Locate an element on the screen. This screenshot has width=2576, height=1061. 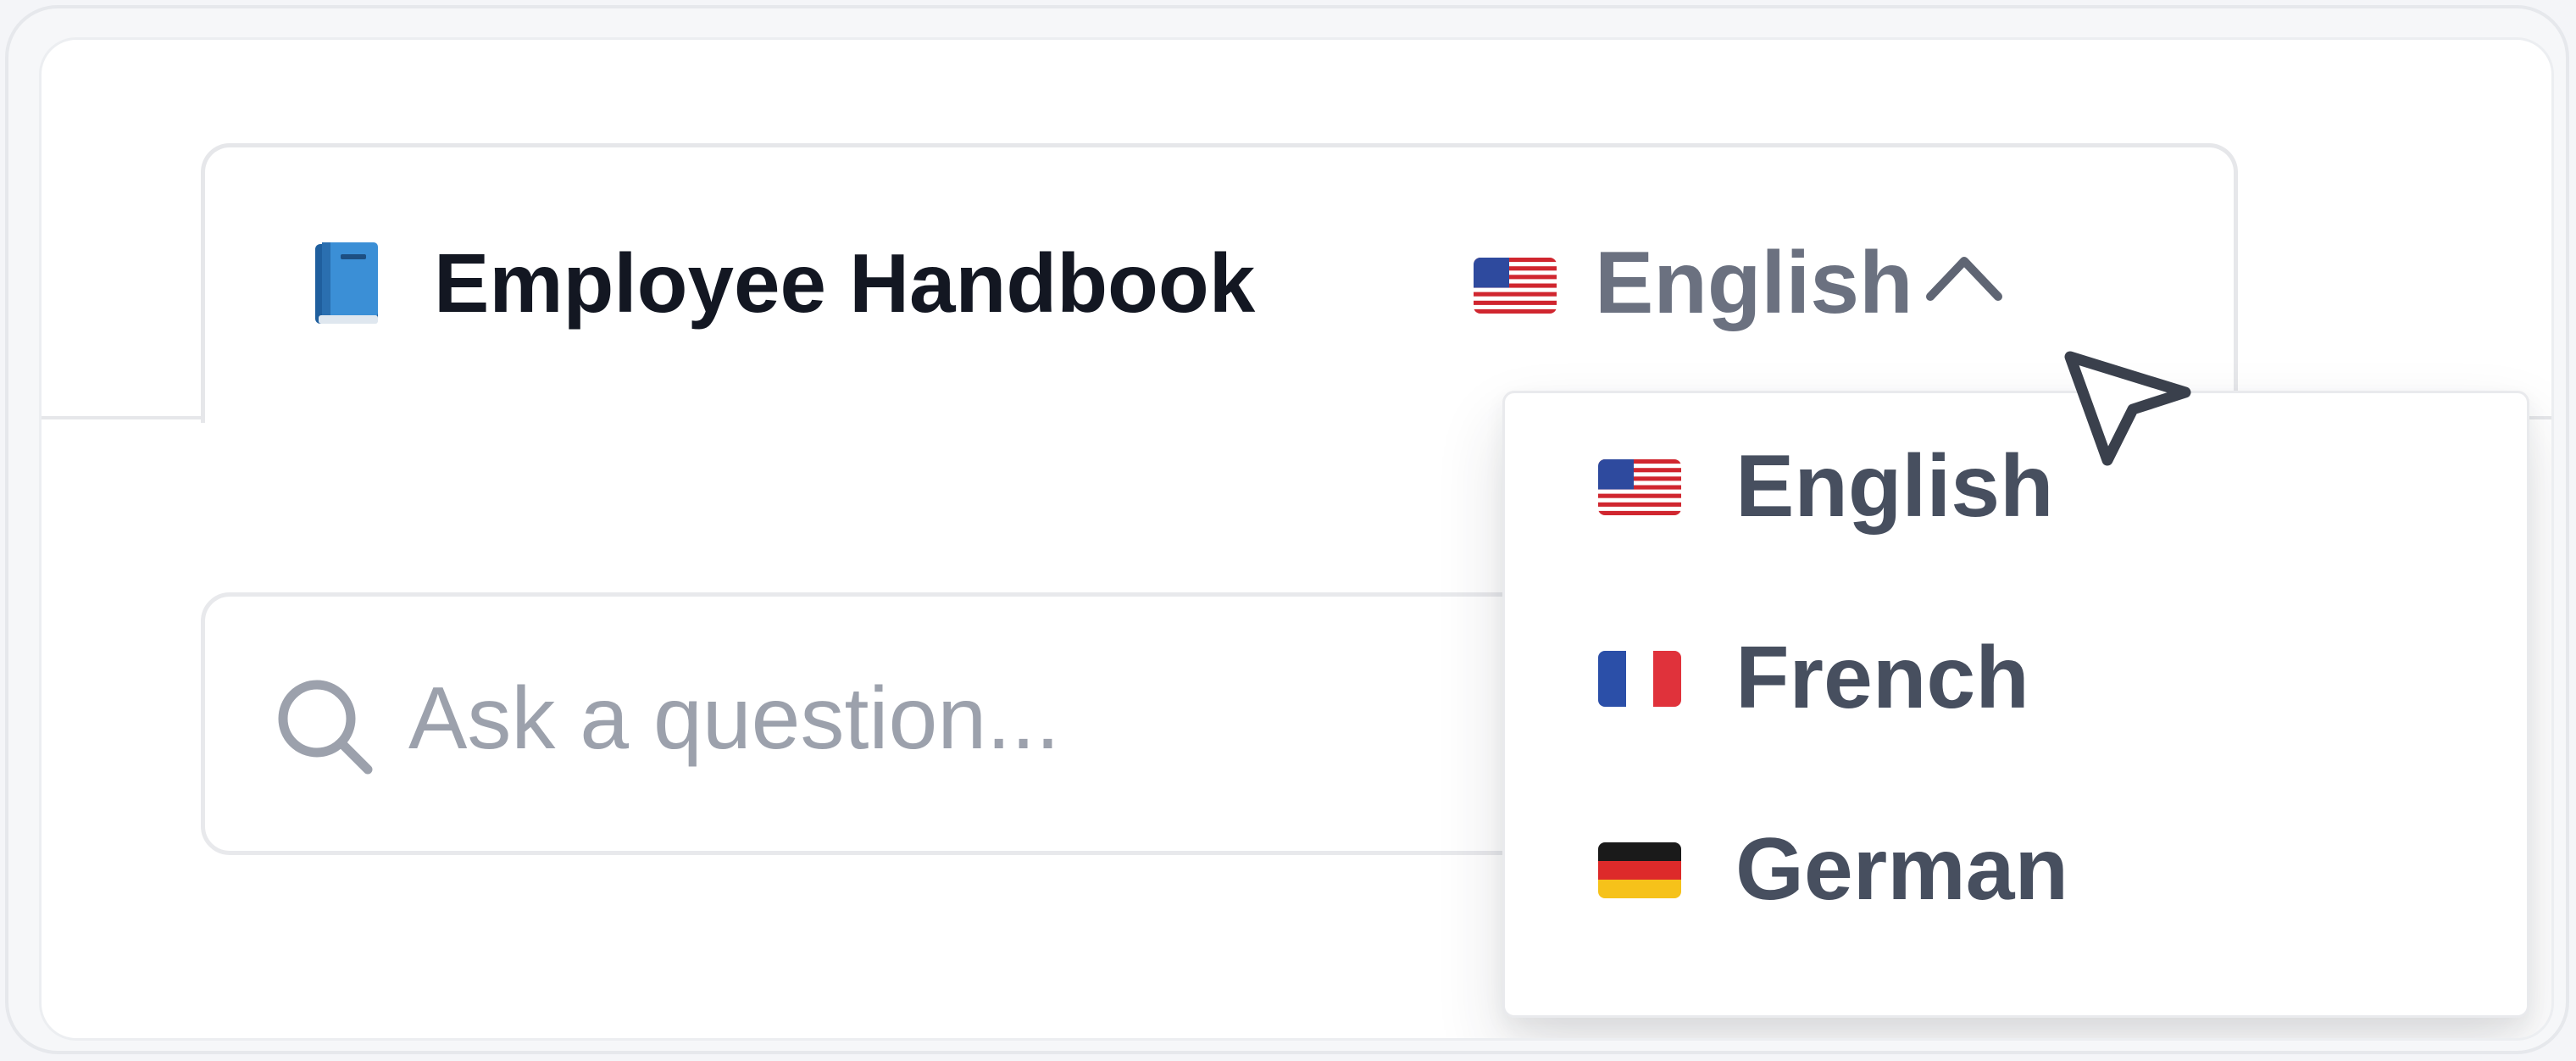
language-option-german: German is located at coordinates (2016, 869).